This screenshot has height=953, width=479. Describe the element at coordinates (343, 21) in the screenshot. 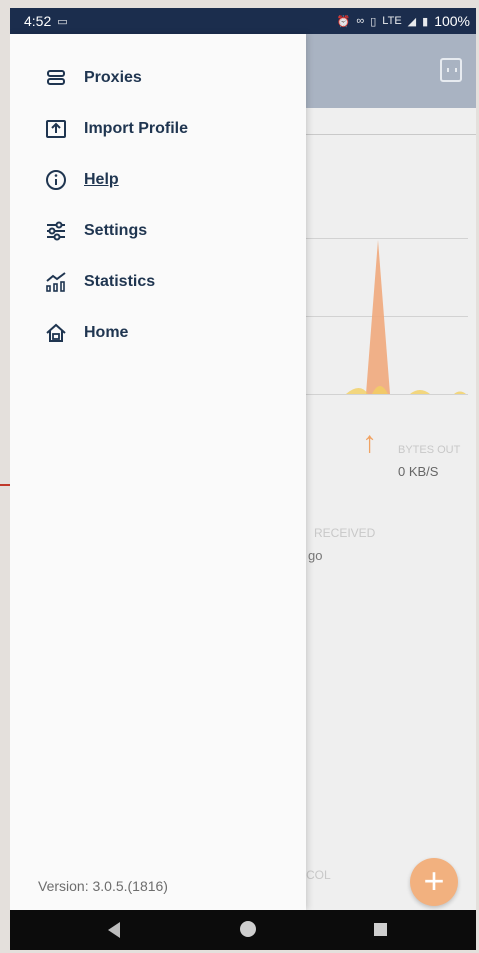

I see `alarm-icon: ⏰` at that location.